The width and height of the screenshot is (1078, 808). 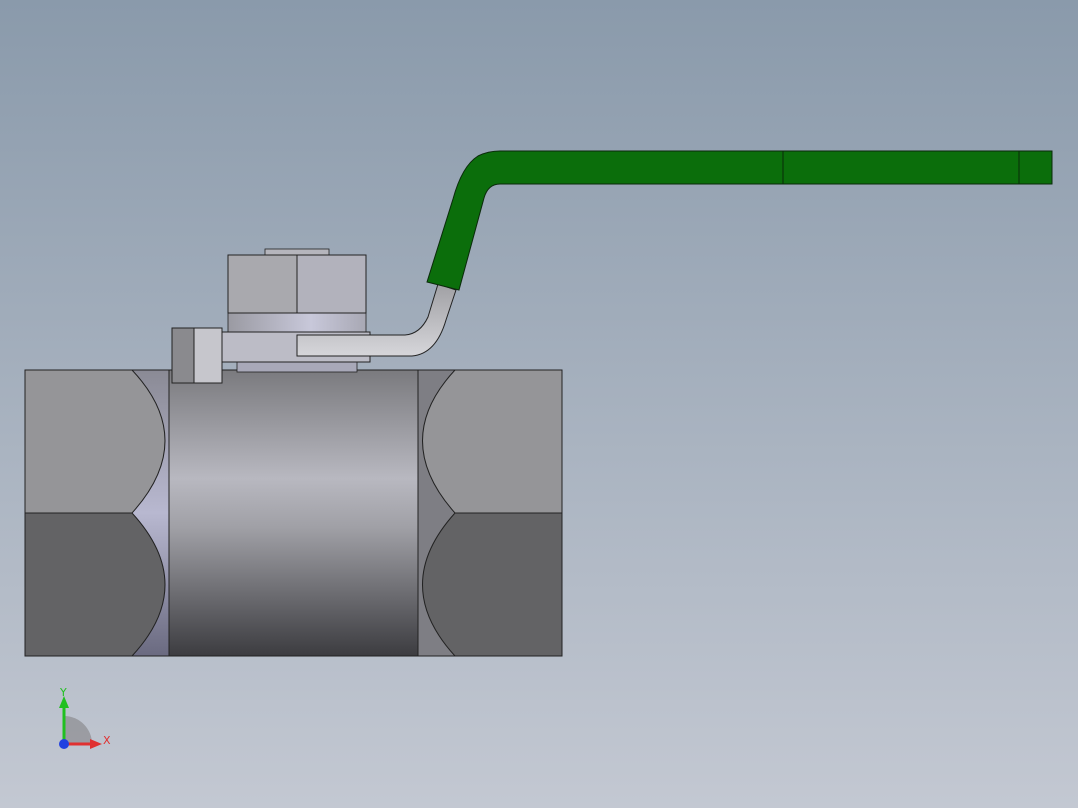 What do you see at coordinates (297, 323) in the screenshot?
I see `stem-washer` at bounding box center [297, 323].